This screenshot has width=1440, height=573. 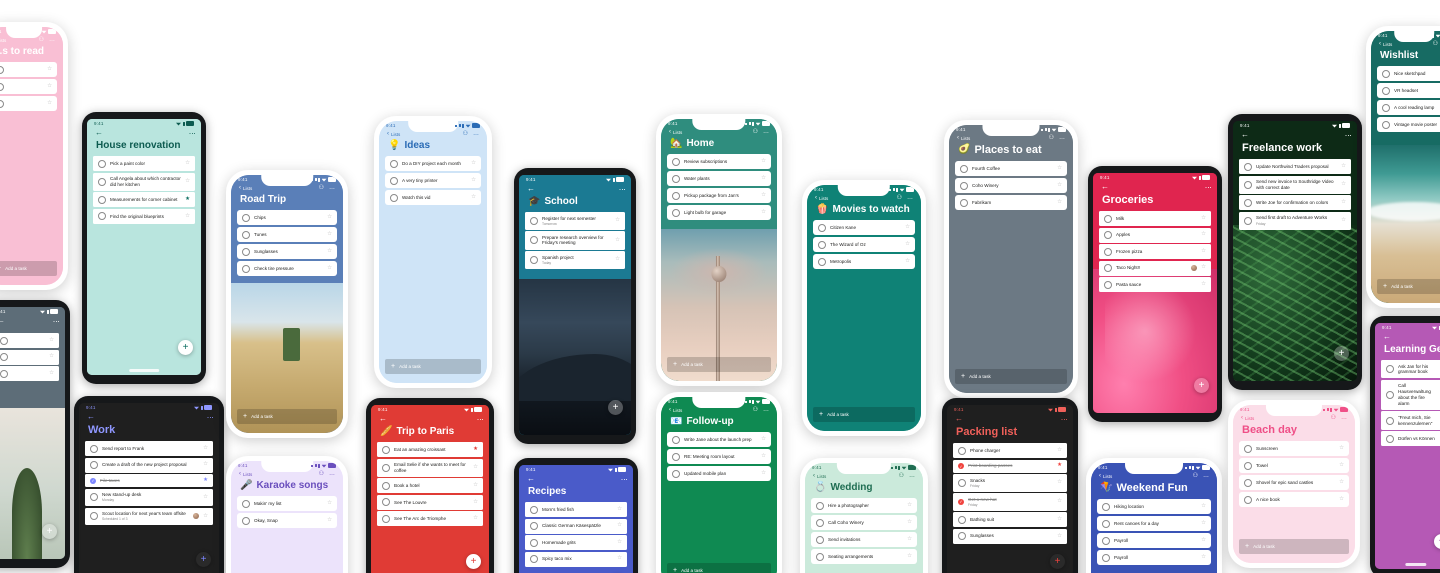 What do you see at coordinates (864, 261) in the screenshot?
I see `task-row: Metropolis ☆` at bounding box center [864, 261].